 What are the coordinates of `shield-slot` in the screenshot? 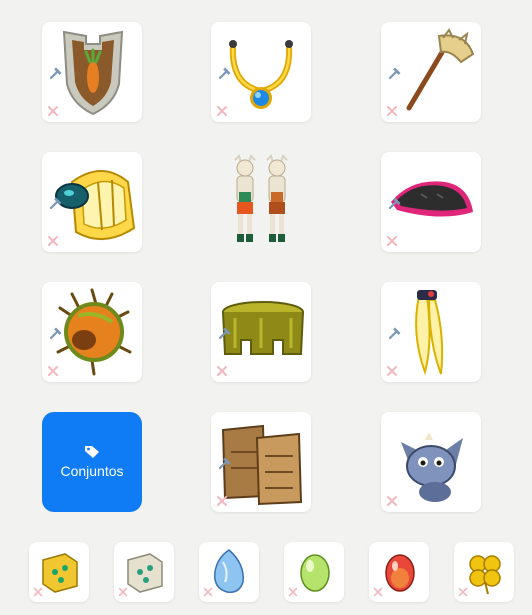 It's located at (92, 72).